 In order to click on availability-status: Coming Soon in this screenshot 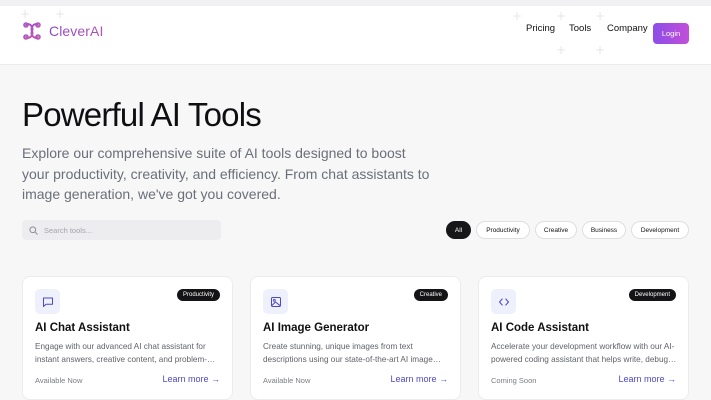, I will do `click(514, 380)`.